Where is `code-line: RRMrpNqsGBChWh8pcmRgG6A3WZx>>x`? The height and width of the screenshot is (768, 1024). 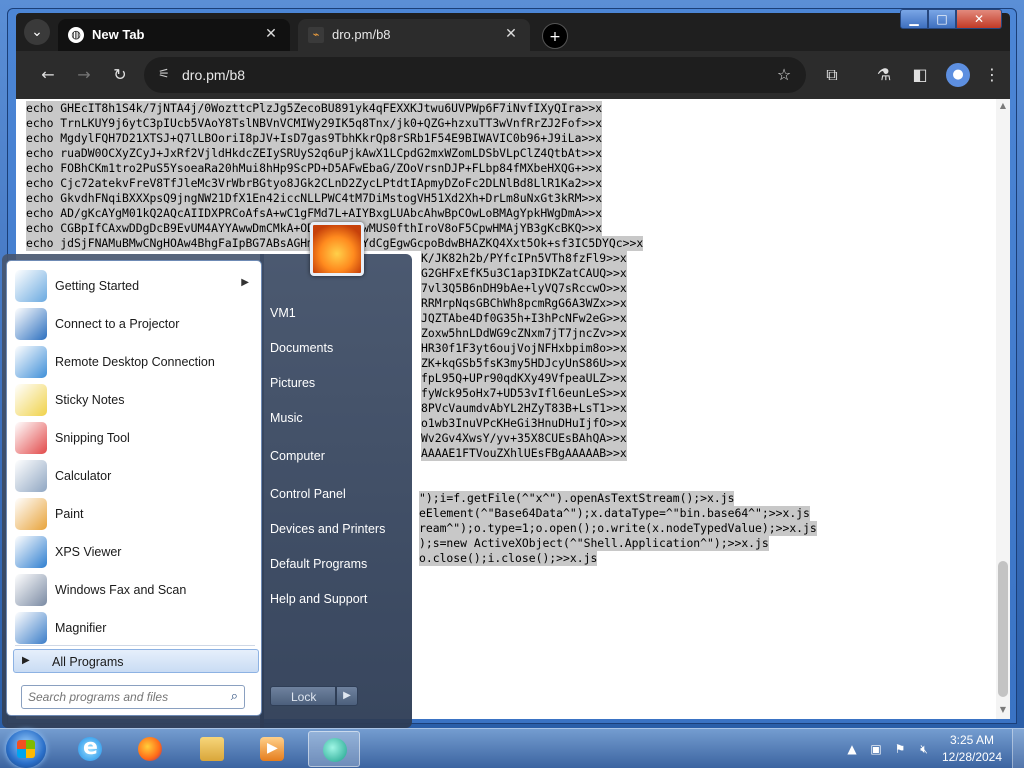 code-line: RRMrpNqsGBChWh8pcmRgG6A3WZx>>x is located at coordinates (524, 303).